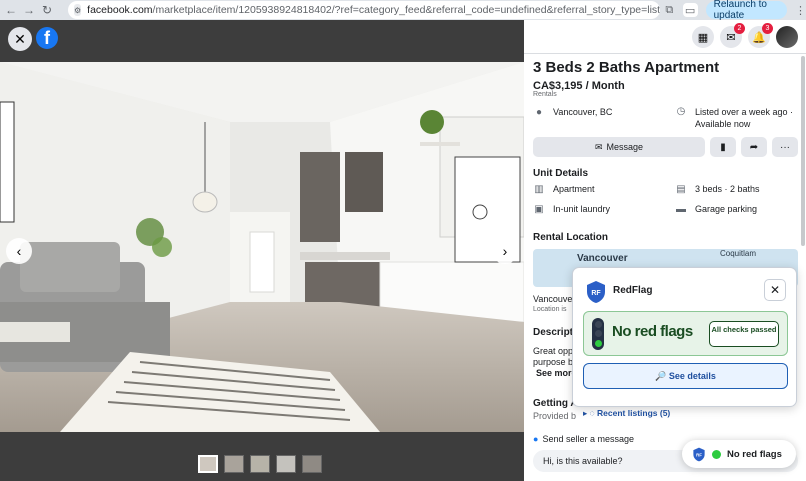  What do you see at coordinates (11, 10) in the screenshot?
I see `back-icon: ←` at bounding box center [11, 10].